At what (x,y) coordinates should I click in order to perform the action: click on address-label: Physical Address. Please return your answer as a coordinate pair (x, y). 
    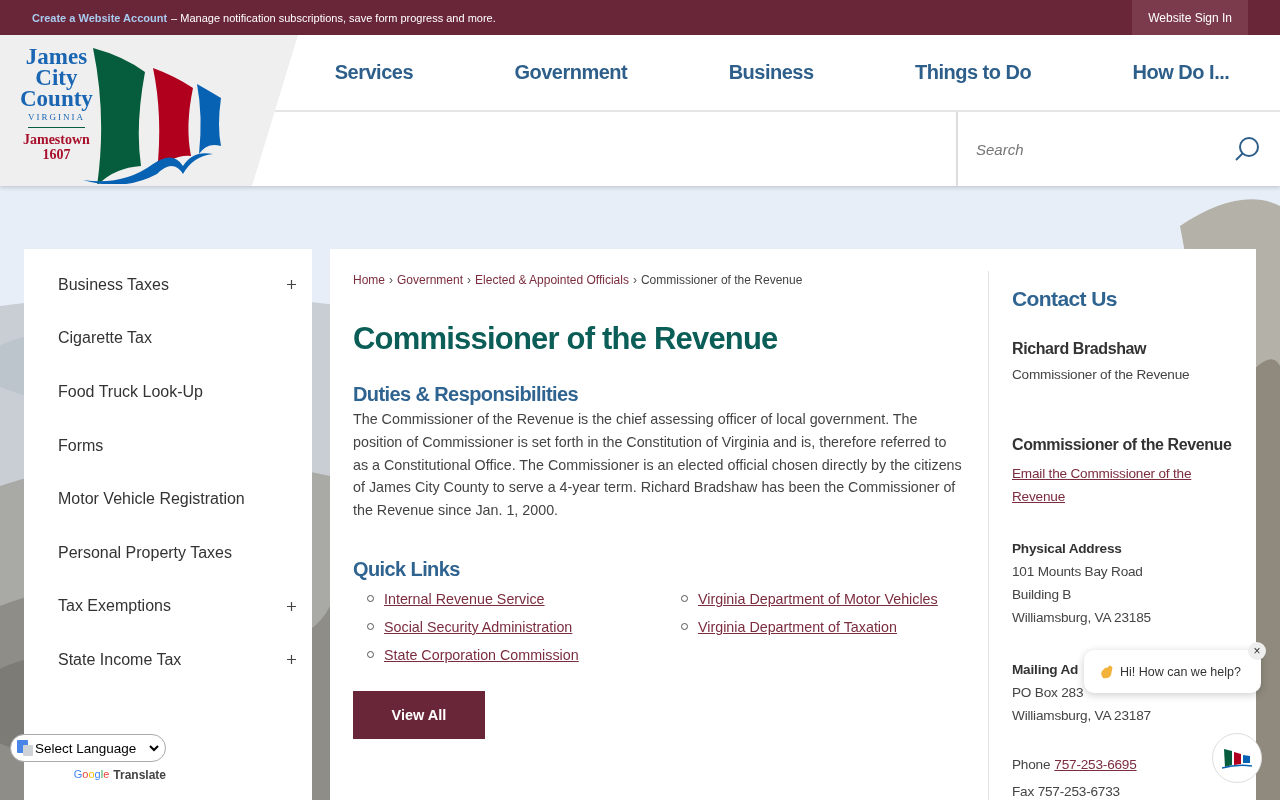
    Looking at the image, I should click on (1067, 549).